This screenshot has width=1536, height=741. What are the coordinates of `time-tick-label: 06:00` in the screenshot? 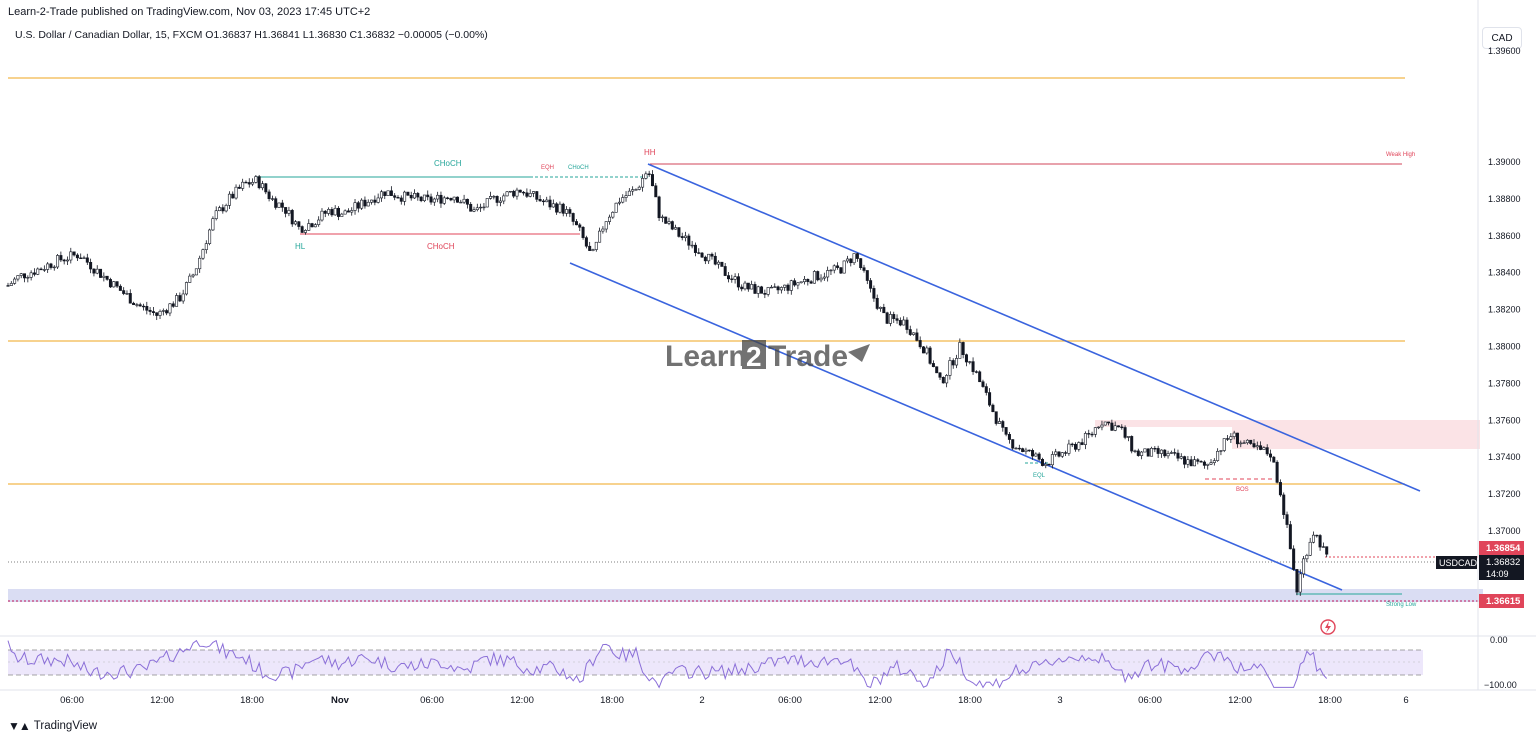 It's located at (1150, 700).